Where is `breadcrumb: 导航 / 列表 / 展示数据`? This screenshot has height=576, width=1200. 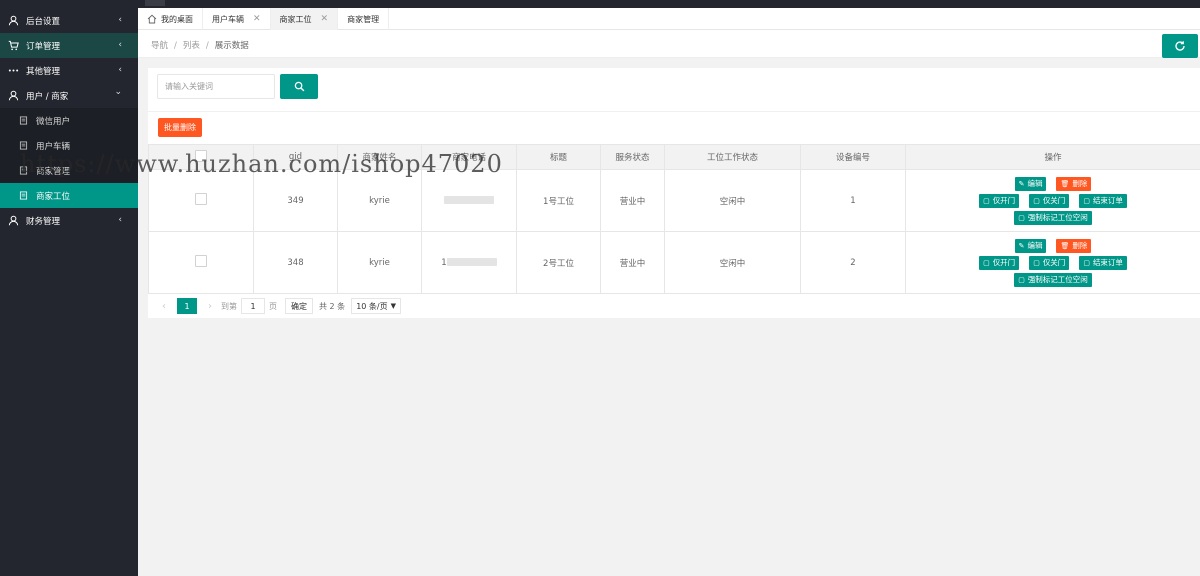
breadcrumb: 导航 / 列表 / 展示数据 is located at coordinates (200, 46).